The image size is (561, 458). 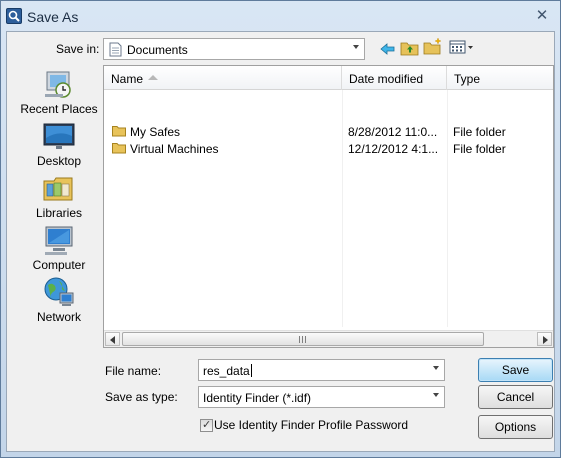 What do you see at coordinates (59, 109) in the screenshot?
I see `place-label: Recent Places` at bounding box center [59, 109].